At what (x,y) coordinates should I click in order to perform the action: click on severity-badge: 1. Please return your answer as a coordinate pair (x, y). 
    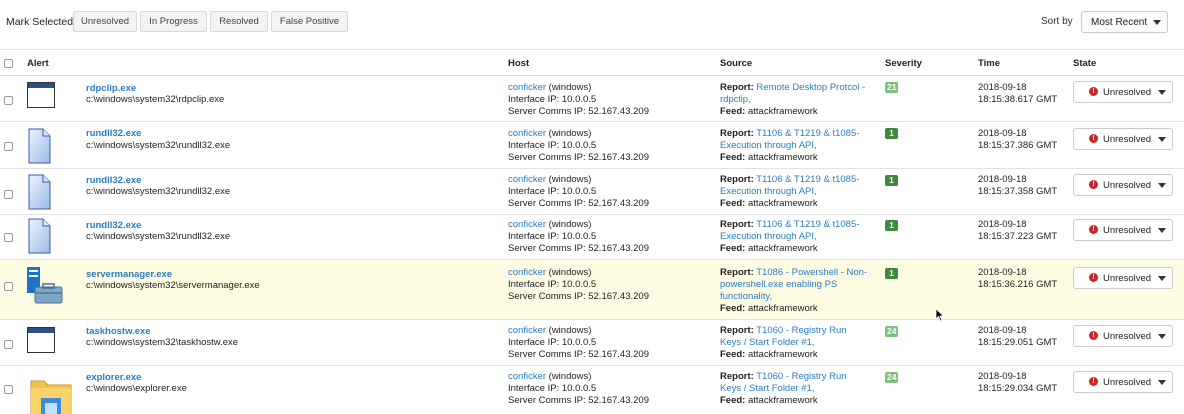
    Looking at the image, I should click on (891, 225).